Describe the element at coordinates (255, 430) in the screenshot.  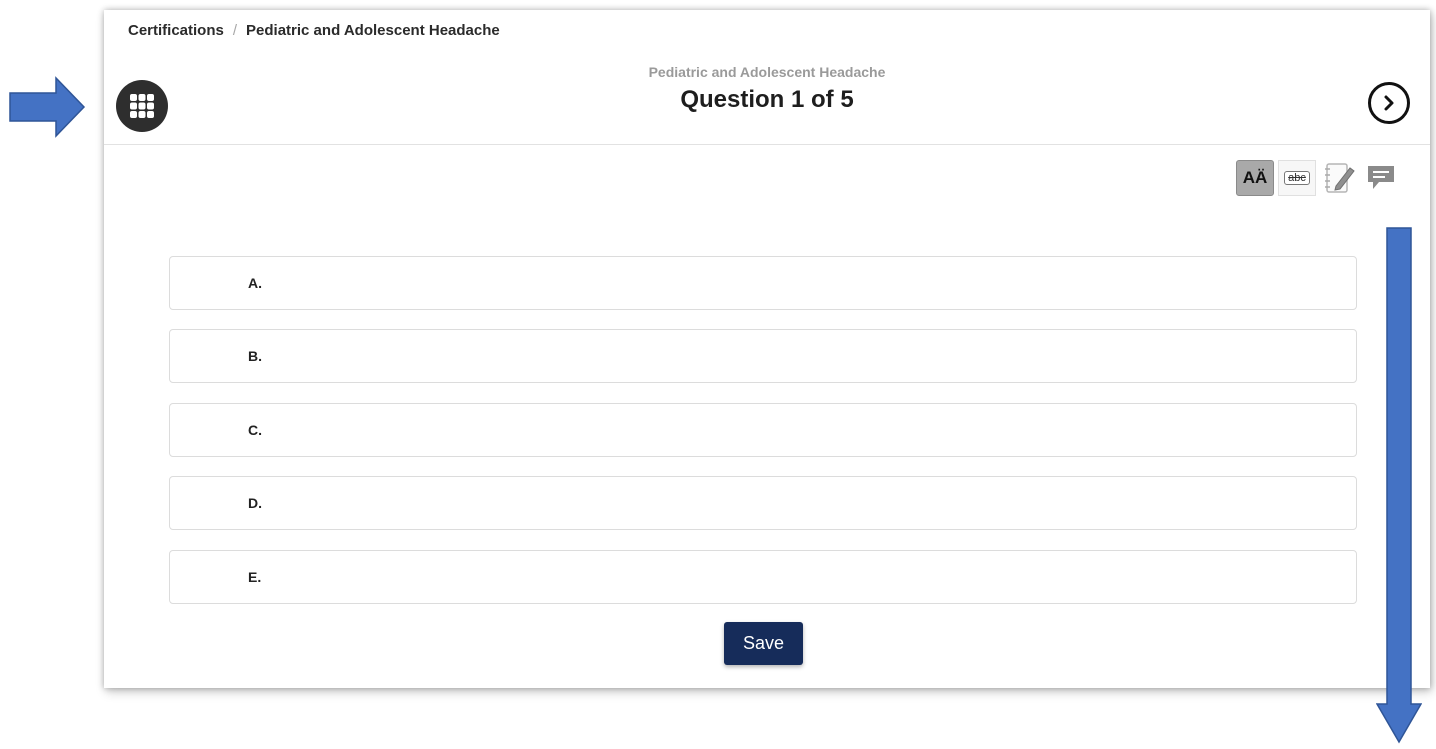
I see `option-letter: C.` at that location.